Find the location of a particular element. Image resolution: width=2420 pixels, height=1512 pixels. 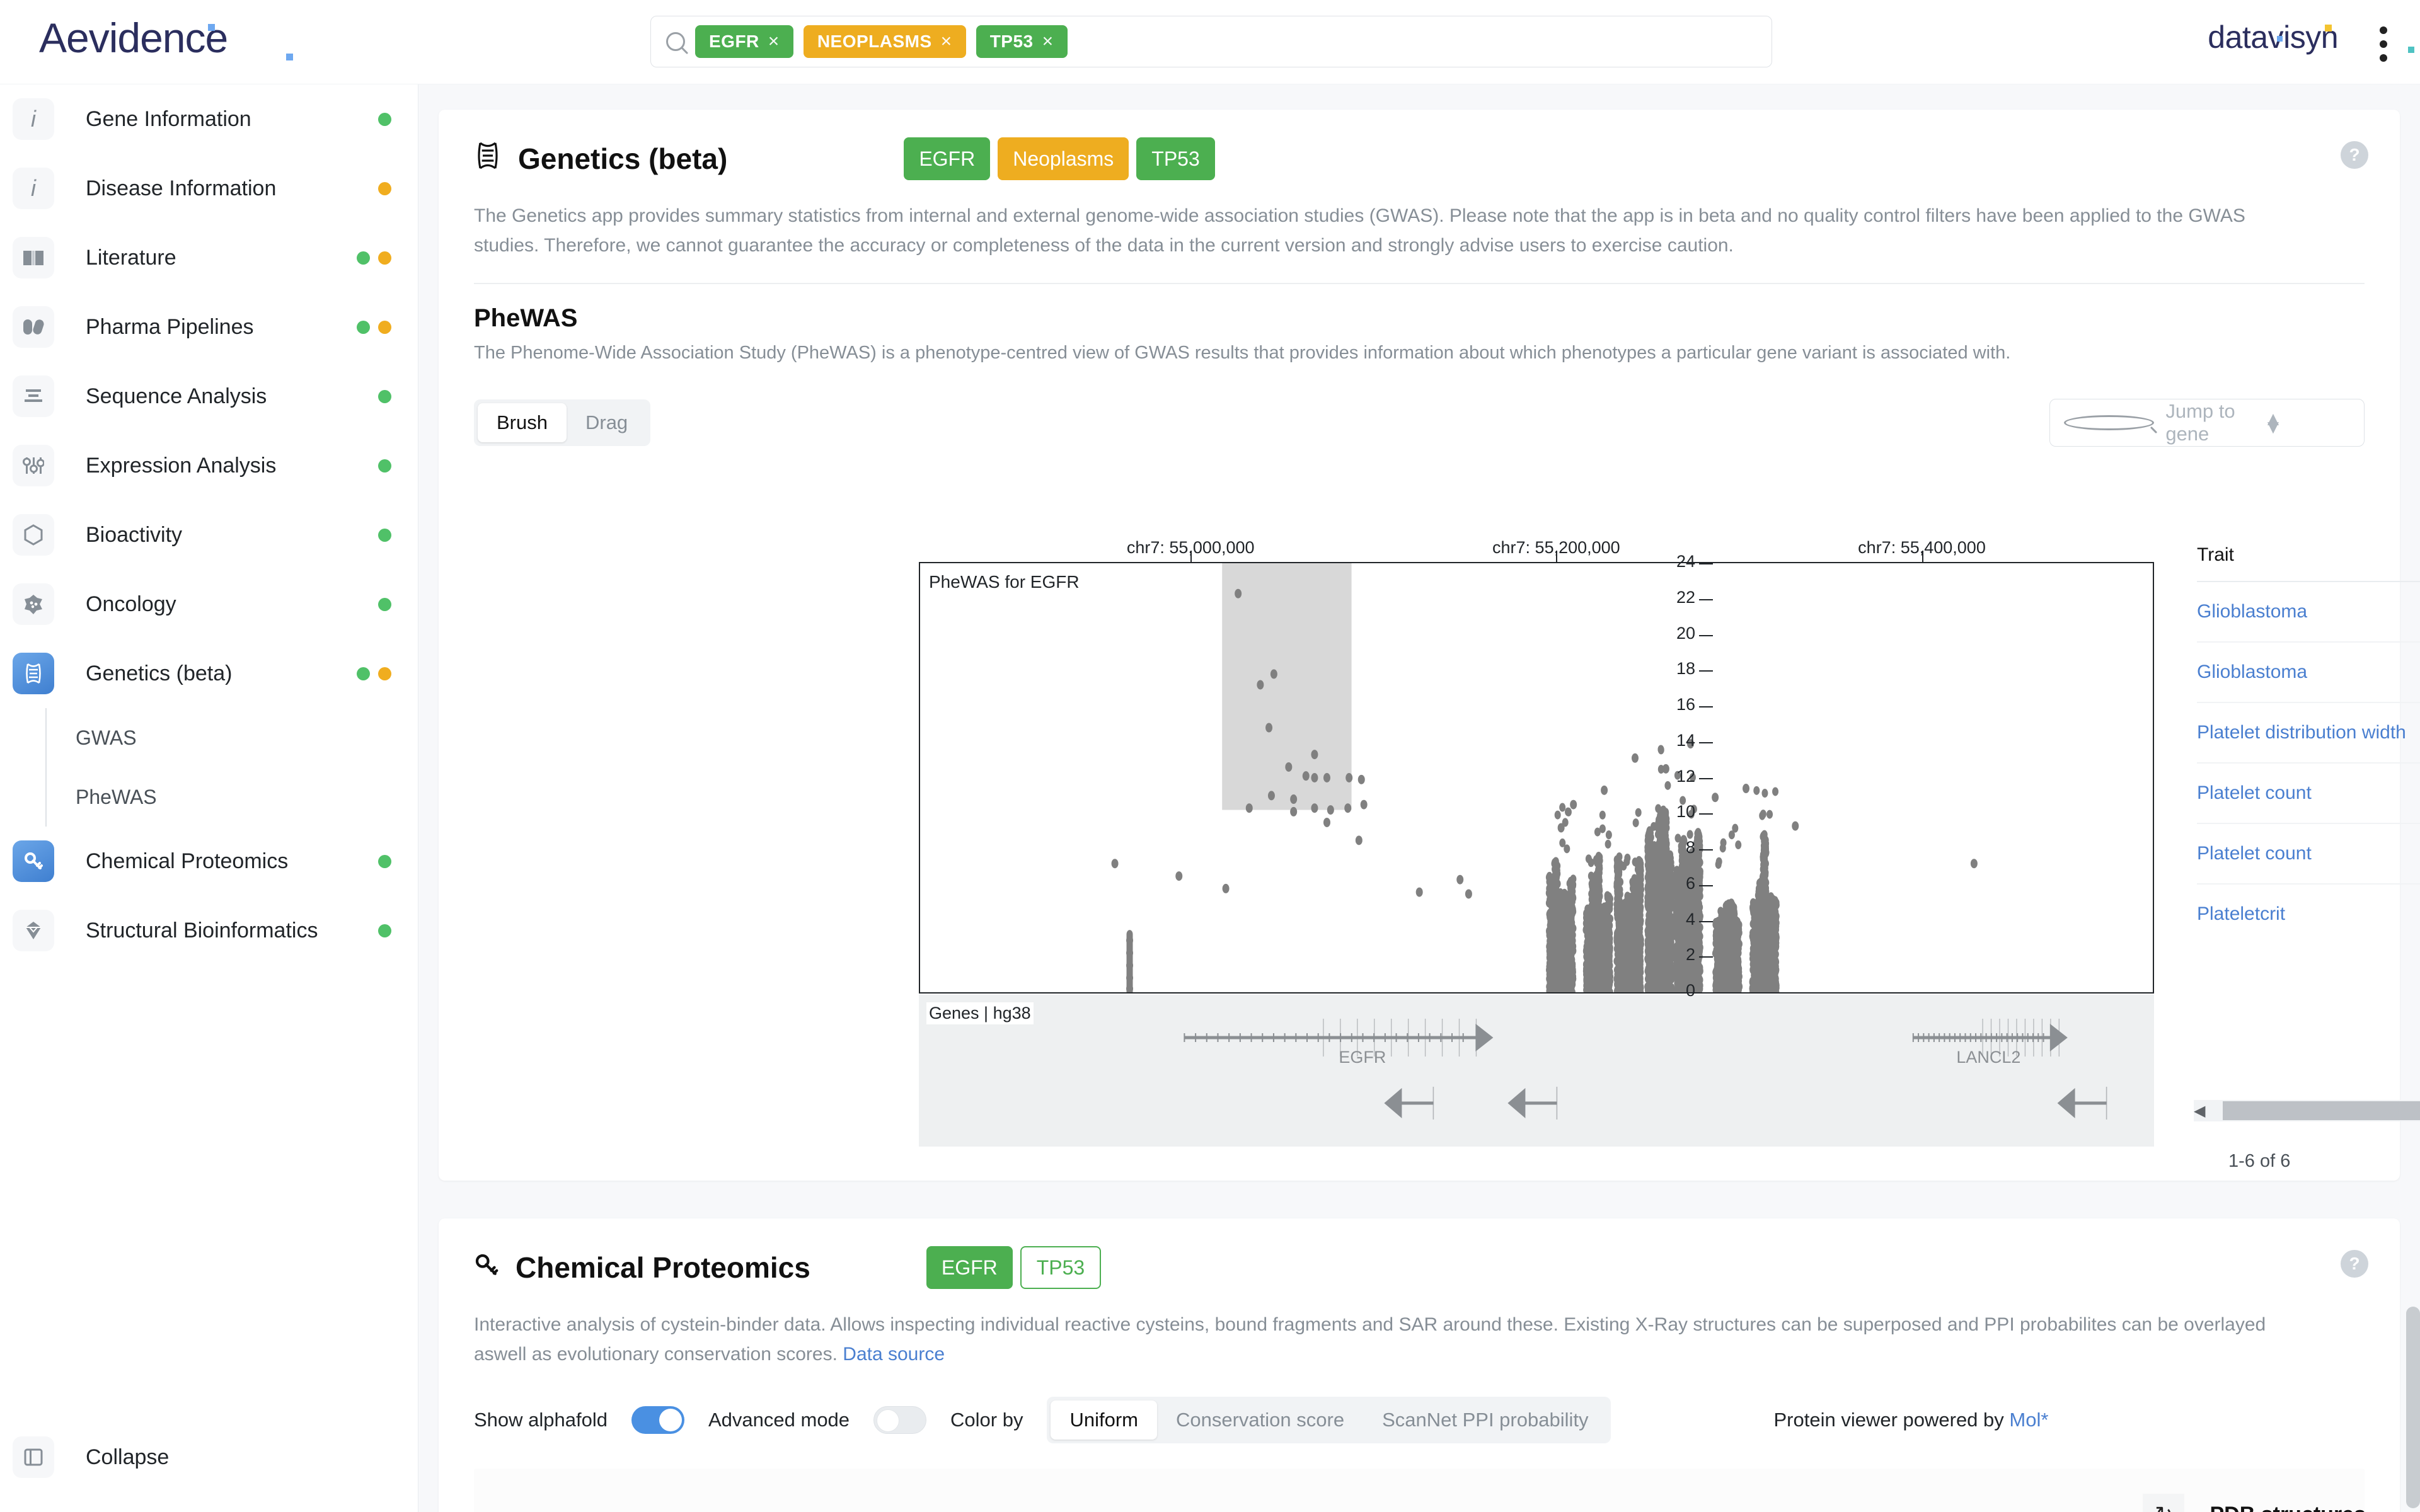

advanced-mode-toggle is located at coordinates (900, 1420).